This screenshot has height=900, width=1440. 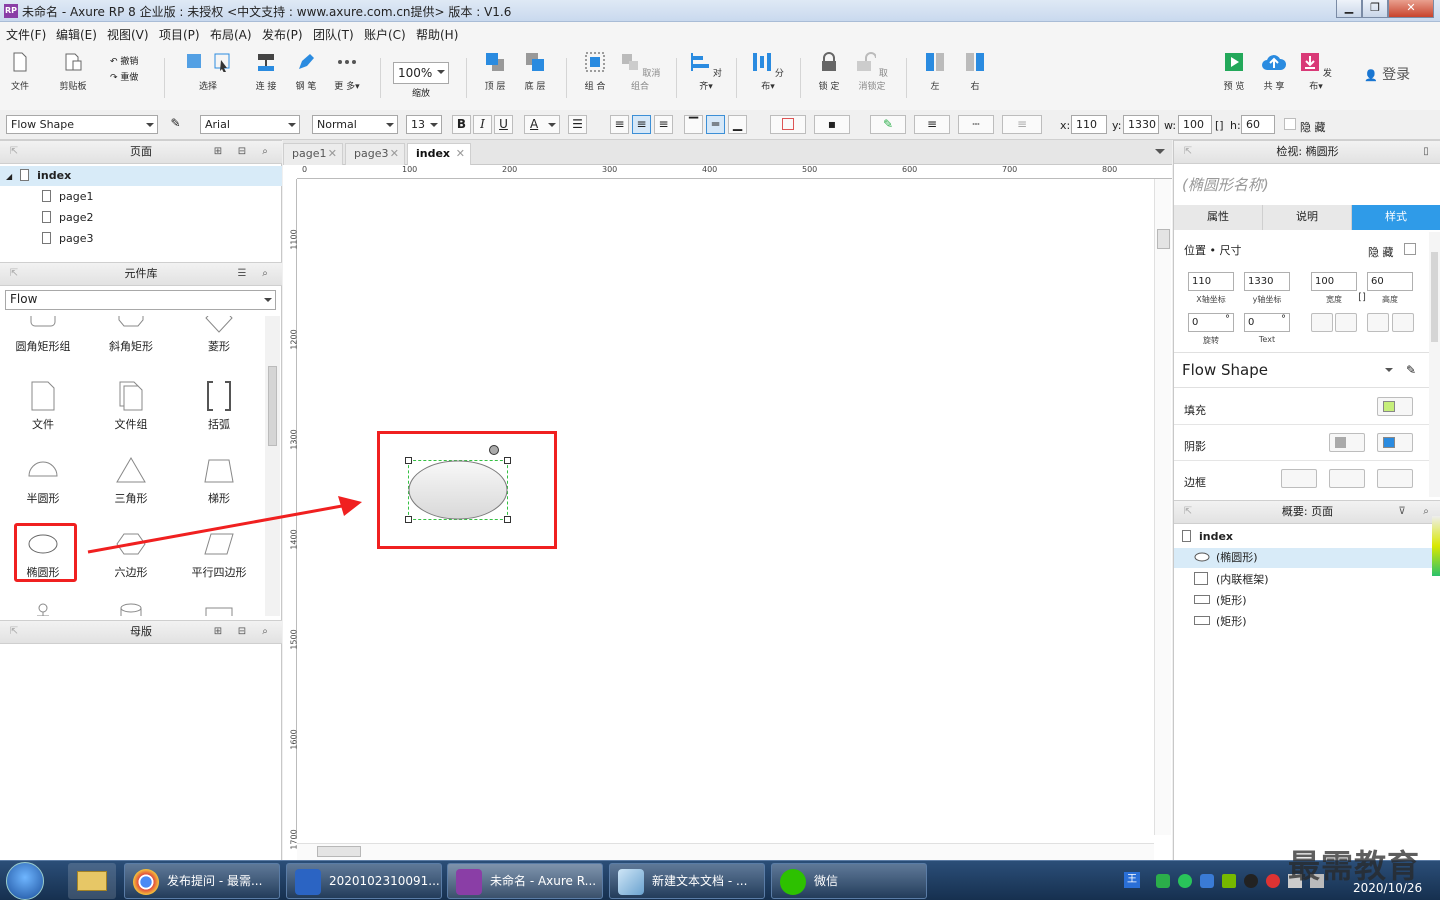 I want to click on line-style-button: ┄, so click(x=976, y=124).